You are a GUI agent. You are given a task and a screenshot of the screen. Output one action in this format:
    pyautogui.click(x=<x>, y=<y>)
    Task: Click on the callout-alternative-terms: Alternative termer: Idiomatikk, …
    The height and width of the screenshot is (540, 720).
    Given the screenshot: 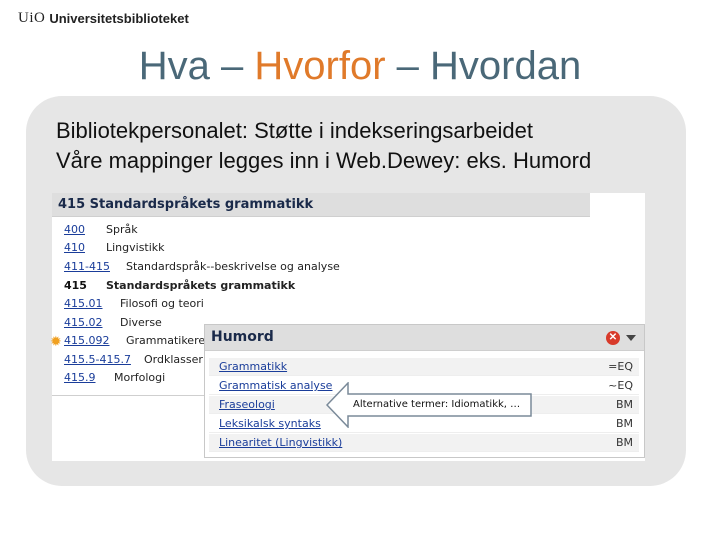 What is the action you would take?
    pyautogui.click(x=437, y=404)
    